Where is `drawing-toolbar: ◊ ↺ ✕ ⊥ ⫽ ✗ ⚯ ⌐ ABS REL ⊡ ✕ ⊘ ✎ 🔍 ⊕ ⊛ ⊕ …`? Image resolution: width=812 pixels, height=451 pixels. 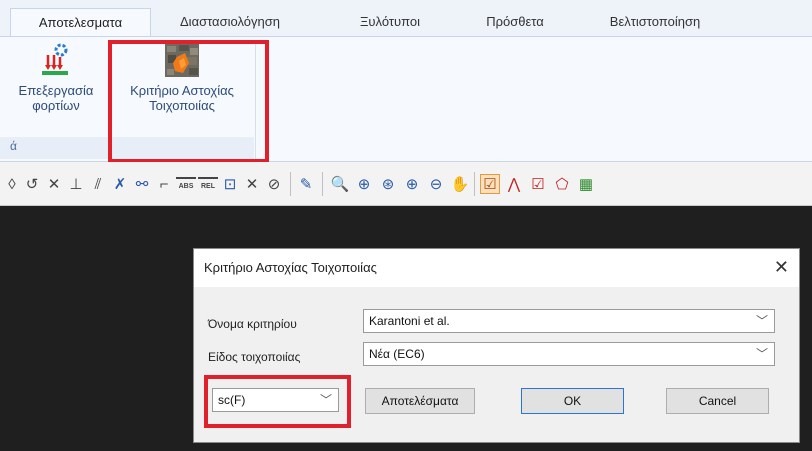
drawing-toolbar: ◊ ↺ ✕ ⊥ ⫽ ✗ ⚯ ⌐ ABS REL ⊡ ✕ ⊘ ✎ 🔍 ⊕ ⊛ ⊕ … is located at coordinates (406, 184).